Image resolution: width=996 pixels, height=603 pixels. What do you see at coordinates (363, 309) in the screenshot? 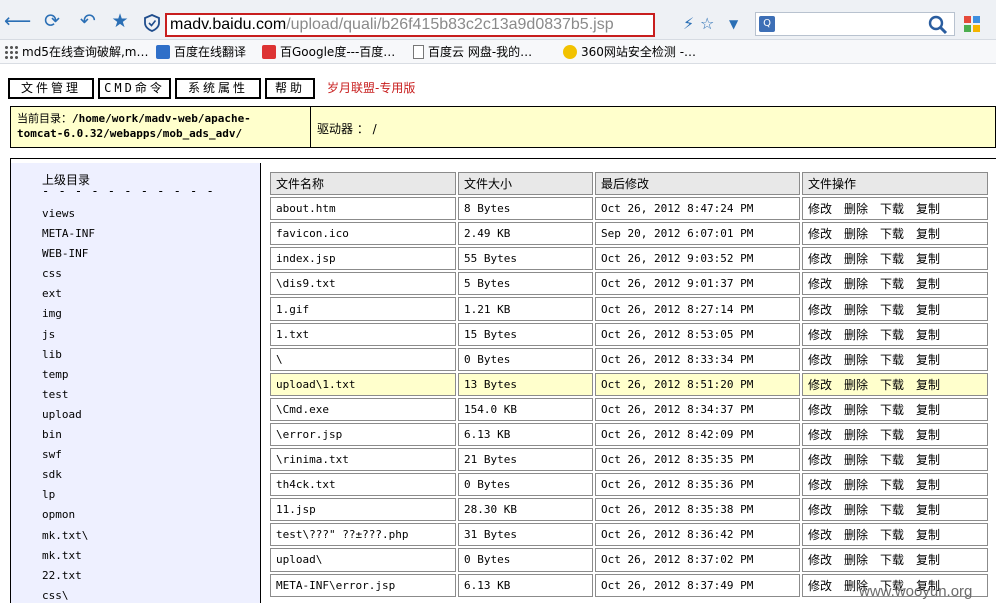
I see `file-name-cell: 1.gif` at bounding box center [363, 309].